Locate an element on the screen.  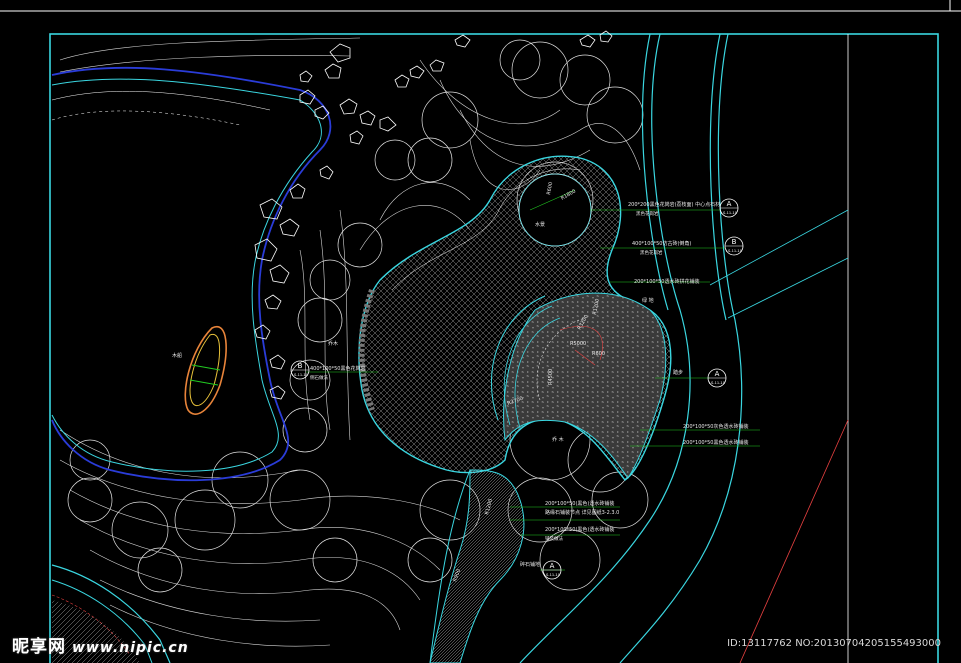
annotation-center: 200*100*50透水砖拼花铺装 is located at coordinates (666, 281).